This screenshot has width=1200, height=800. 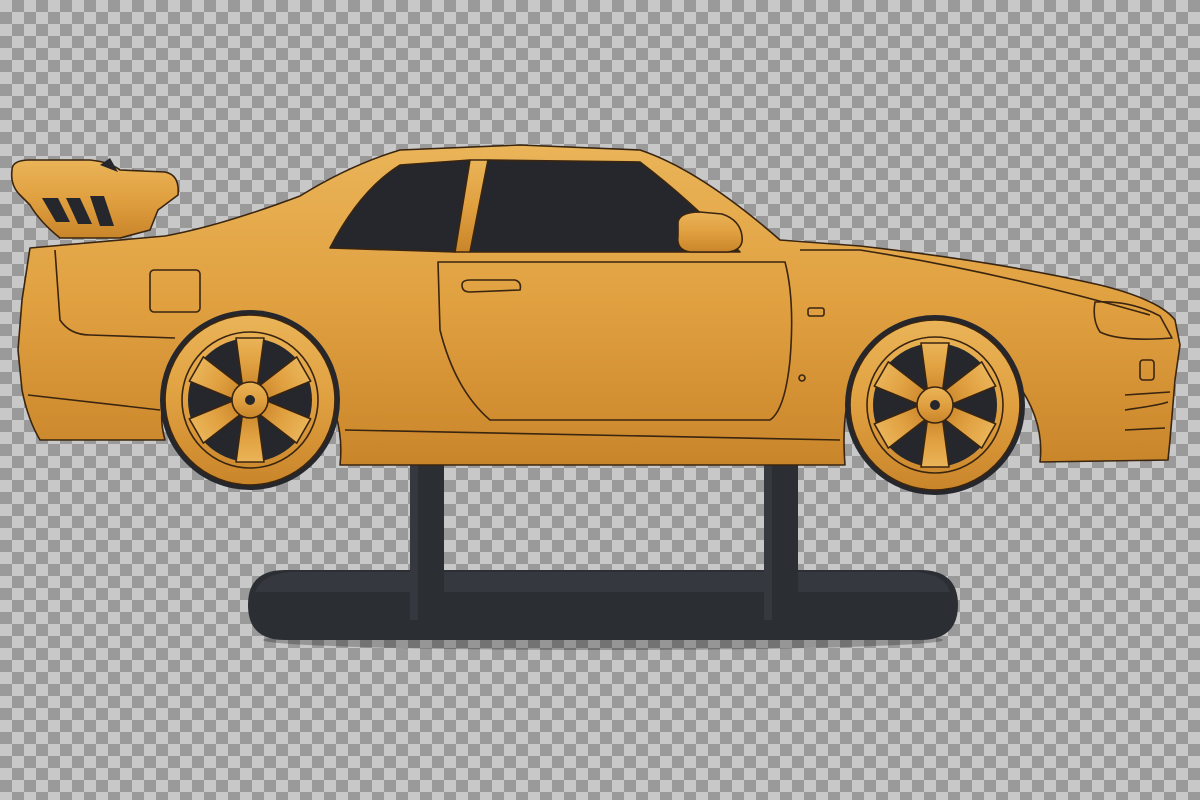 What do you see at coordinates (603, 556) in the screenshot?
I see `display-stand` at bounding box center [603, 556].